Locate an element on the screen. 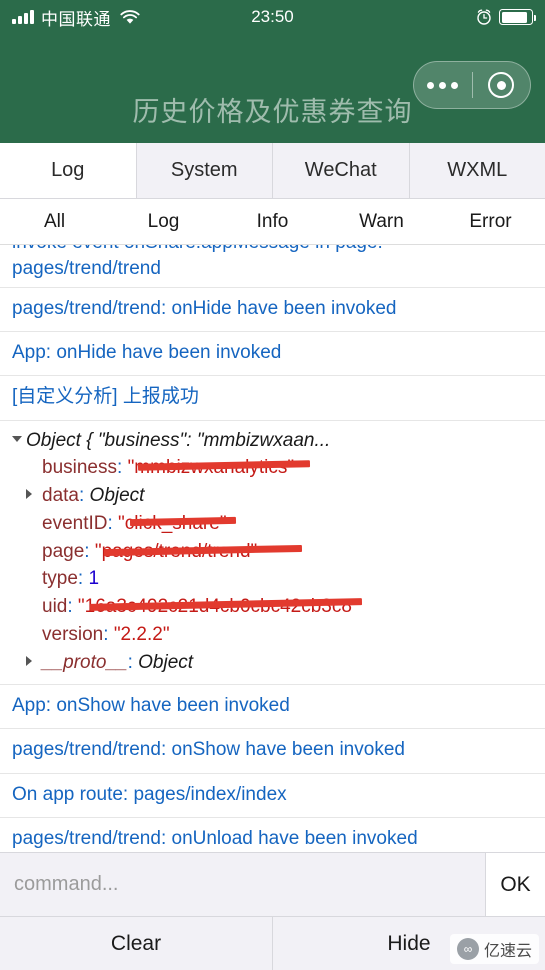 The width and height of the screenshot is (545, 970). command-bar: OK is located at coordinates (272, 884).